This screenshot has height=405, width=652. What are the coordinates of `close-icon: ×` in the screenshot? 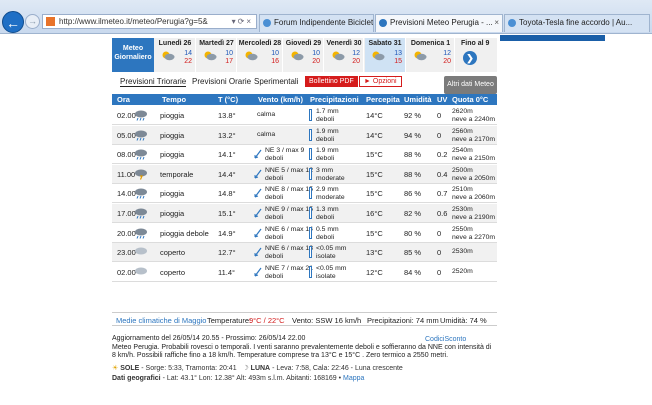 It's located at (496, 23).